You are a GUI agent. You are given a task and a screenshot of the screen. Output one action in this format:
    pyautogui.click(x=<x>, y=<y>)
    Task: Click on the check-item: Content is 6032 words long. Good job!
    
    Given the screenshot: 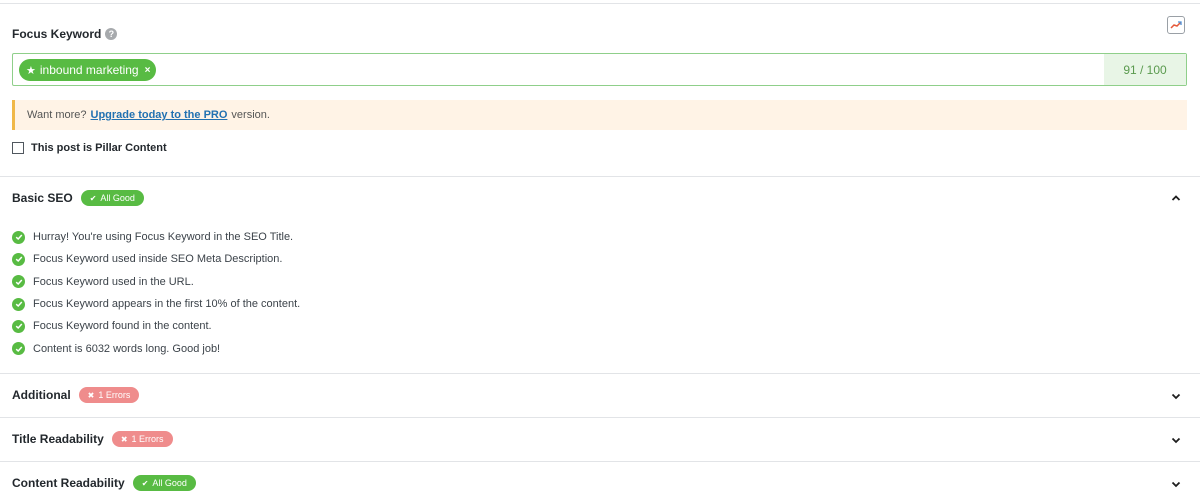 What is the action you would take?
    pyautogui.click(x=156, y=348)
    